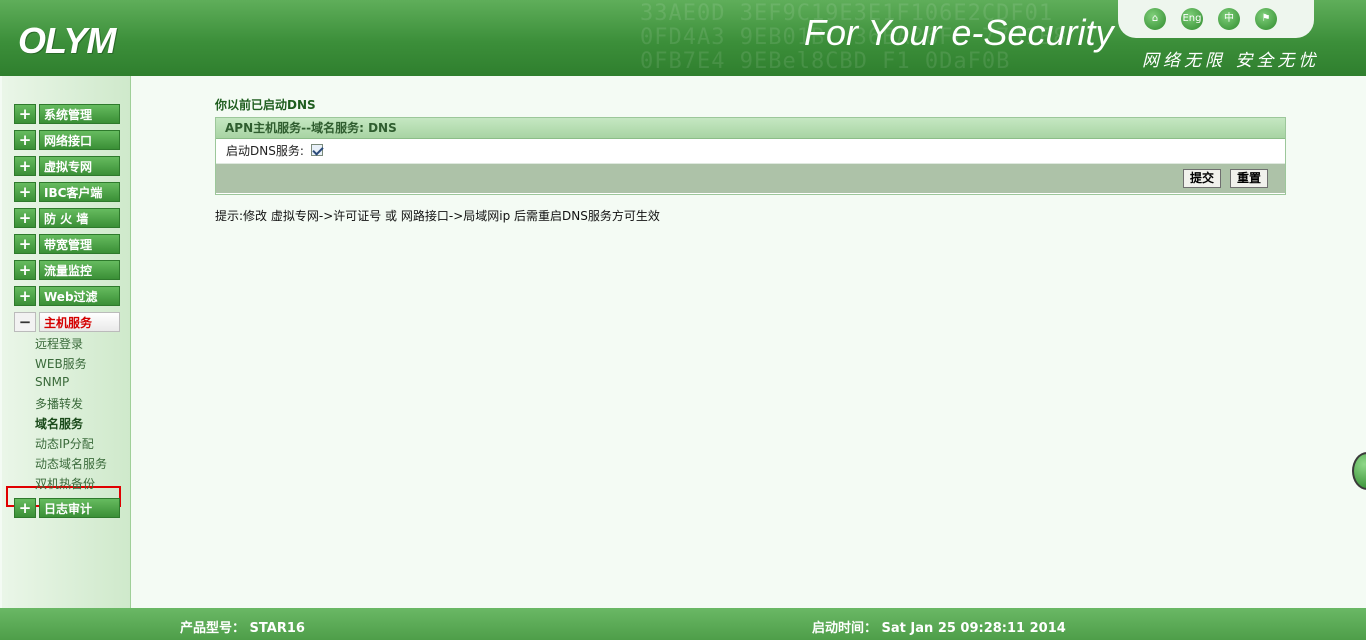 The width and height of the screenshot is (1366, 640). I want to click on olym-logo: OLYM, so click(67, 40).